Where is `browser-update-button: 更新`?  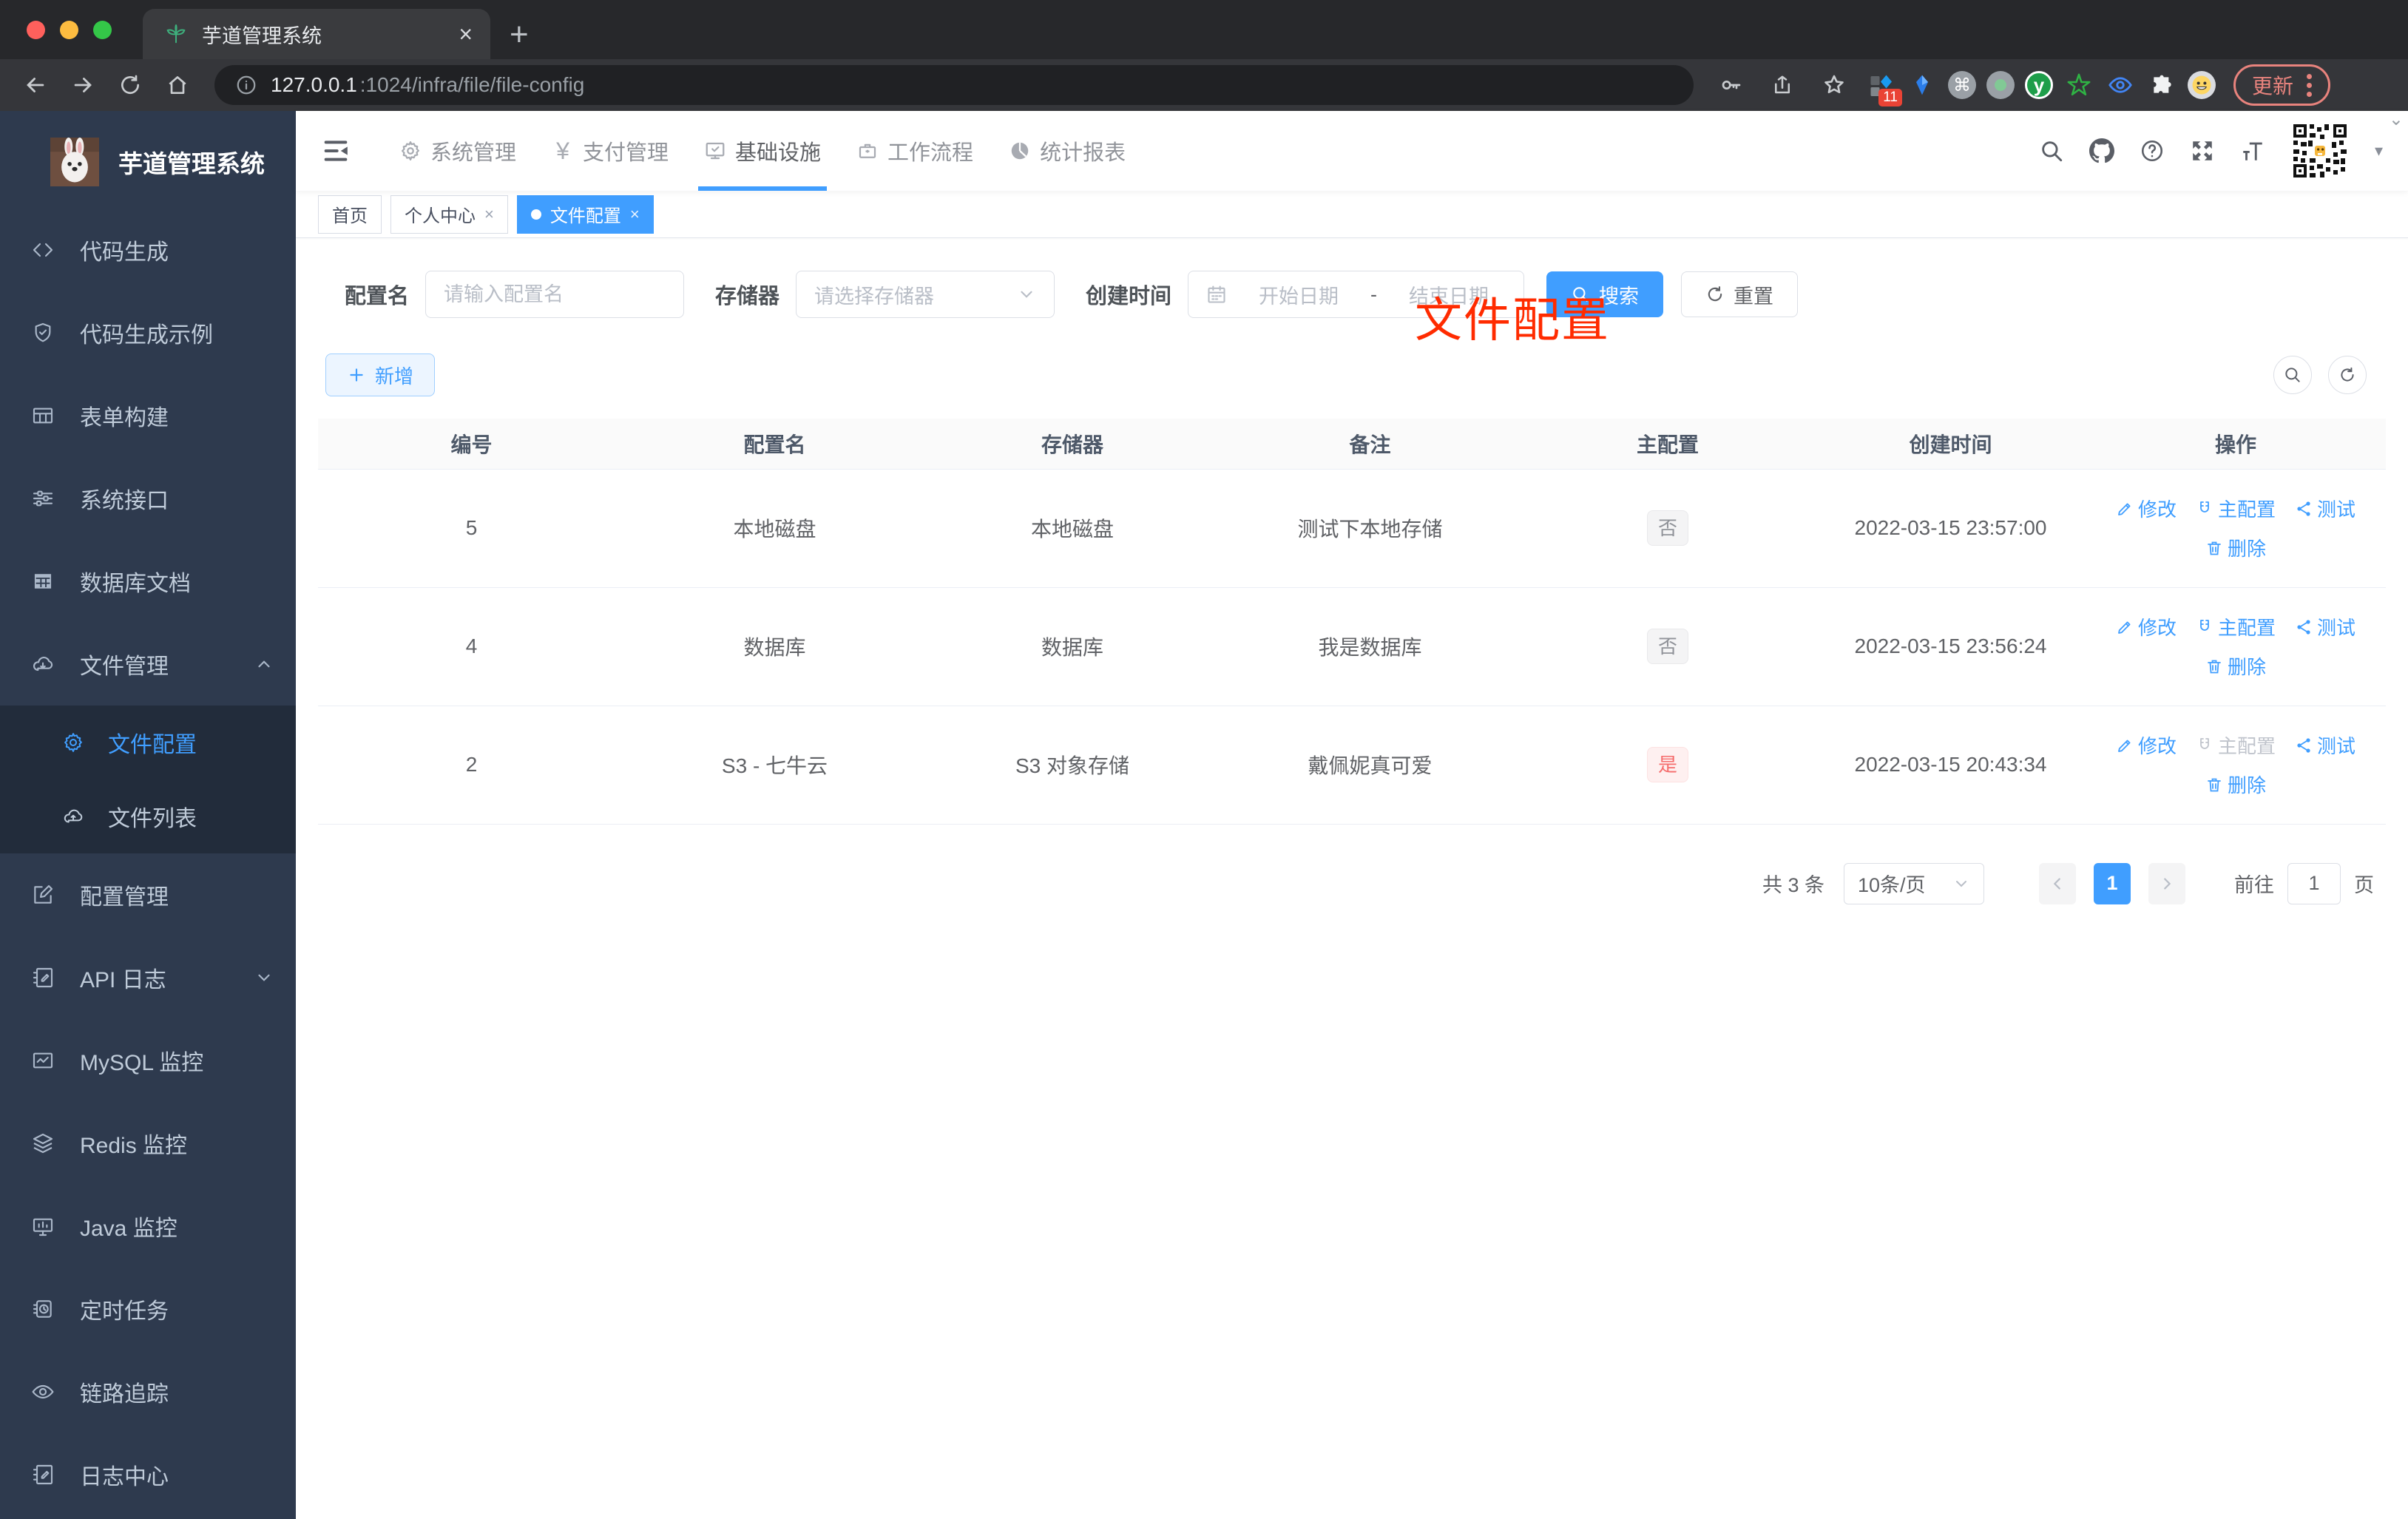
browser-update-button: 更新 is located at coordinates (2282, 85).